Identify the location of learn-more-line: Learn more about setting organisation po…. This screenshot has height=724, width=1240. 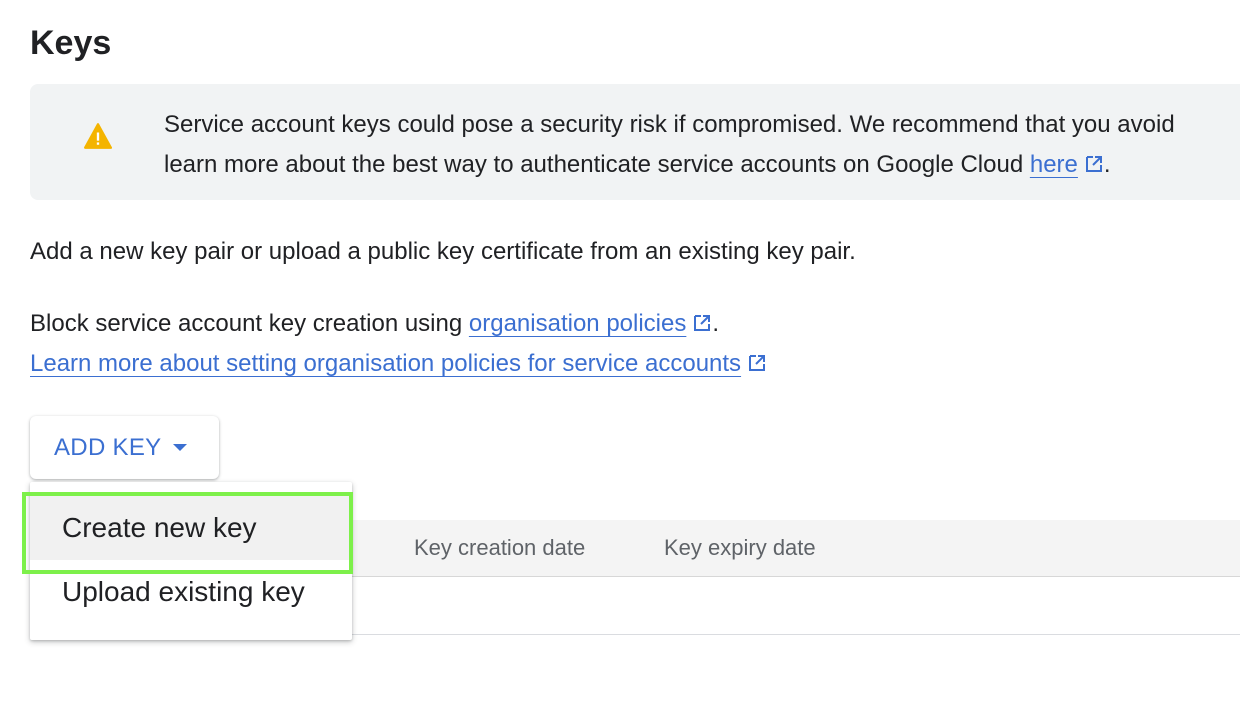
(398, 364).